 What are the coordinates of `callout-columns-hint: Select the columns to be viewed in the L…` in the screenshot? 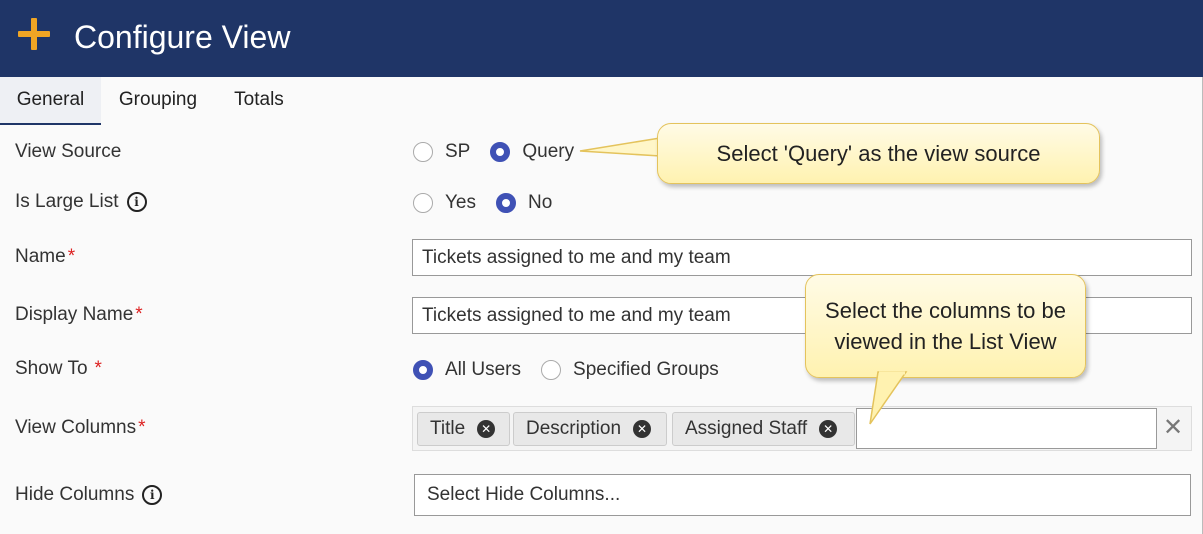 It's located at (945, 326).